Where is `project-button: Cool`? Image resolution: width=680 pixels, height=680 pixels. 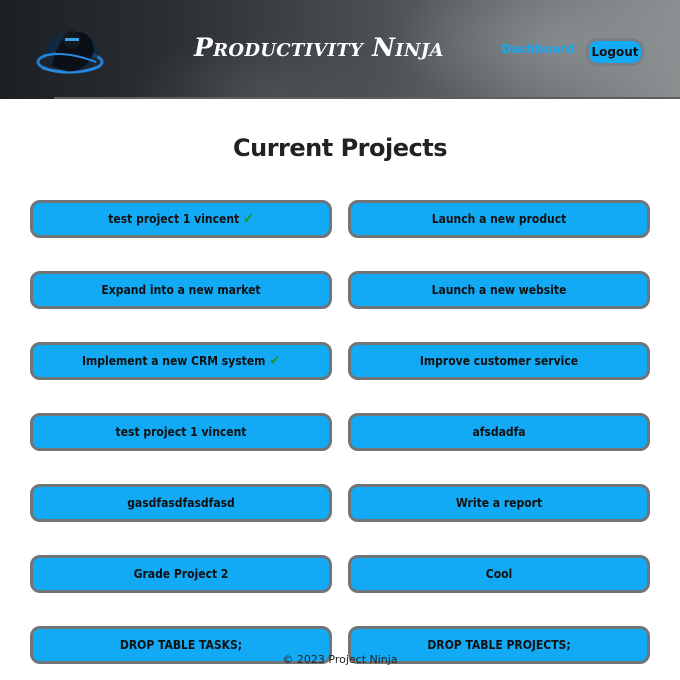
project-button: Cool is located at coordinates (499, 574).